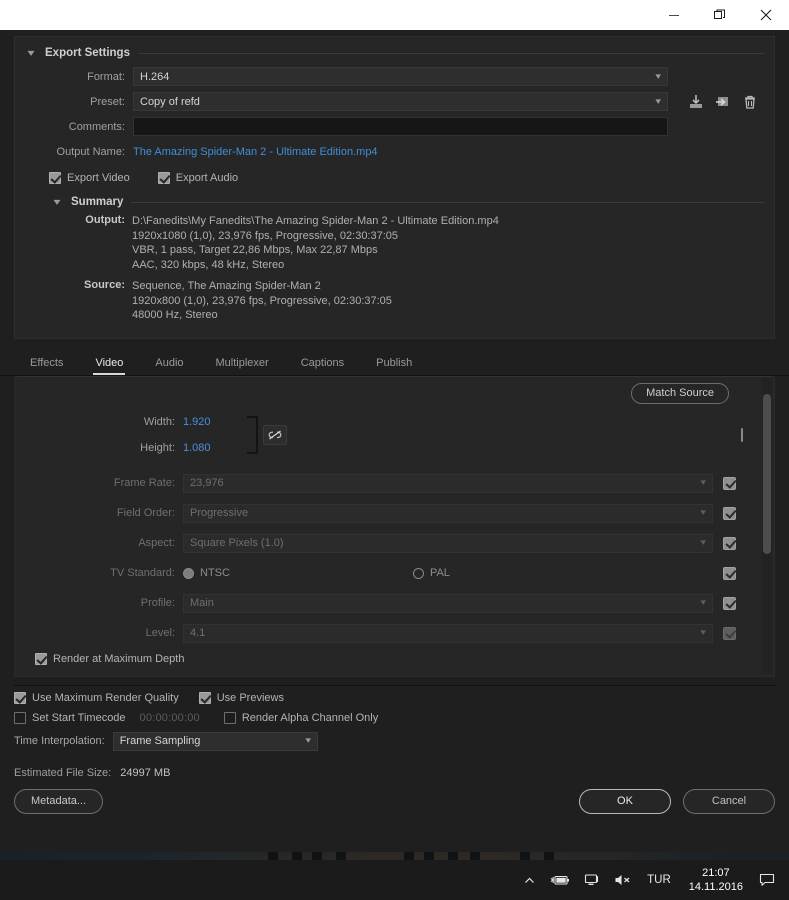 The image size is (789, 900). I want to click on export-settings-header: ▾ Export Settings, so click(394, 53).